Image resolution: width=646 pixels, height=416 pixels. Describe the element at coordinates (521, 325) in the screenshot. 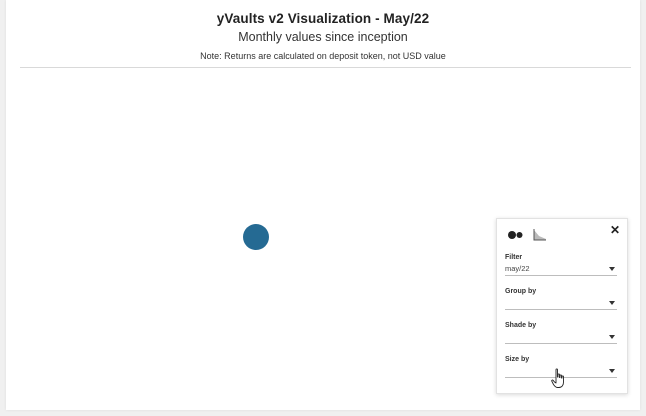

I see `shade-by-label: Shade by` at that location.